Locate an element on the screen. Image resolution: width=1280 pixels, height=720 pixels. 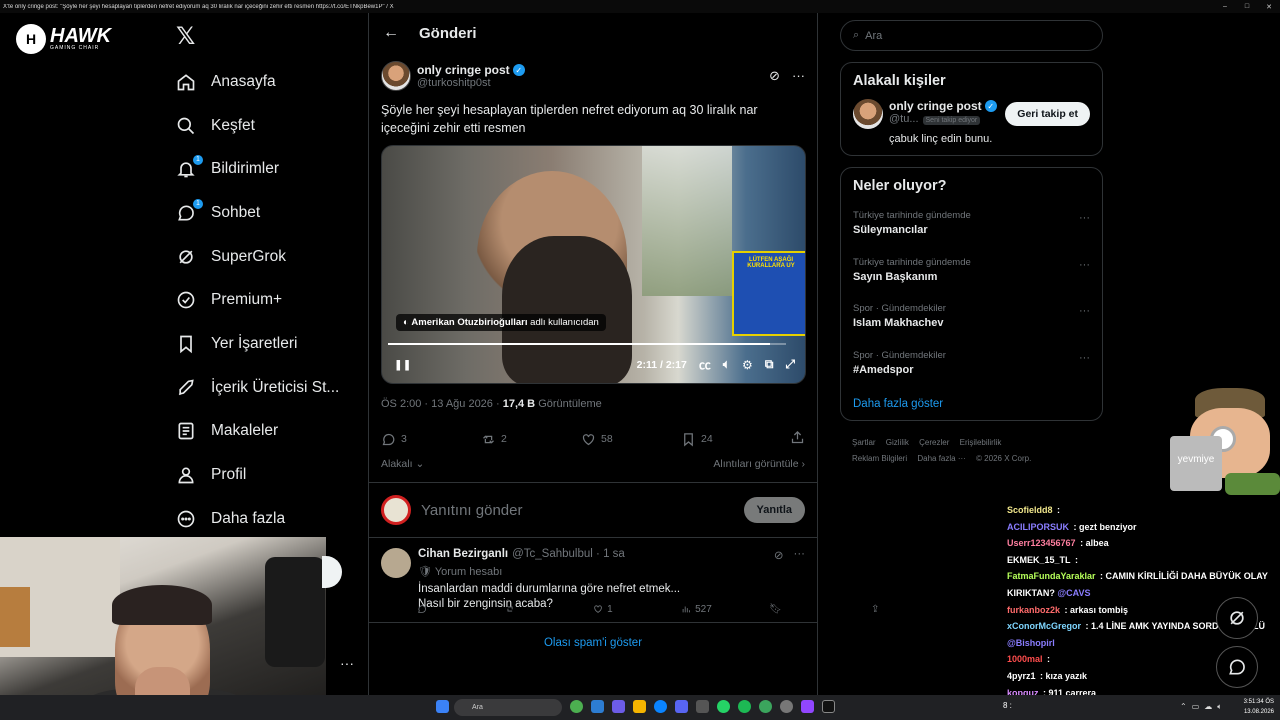
pause-icon: ❚❚ is located at coordinates (403, 365).